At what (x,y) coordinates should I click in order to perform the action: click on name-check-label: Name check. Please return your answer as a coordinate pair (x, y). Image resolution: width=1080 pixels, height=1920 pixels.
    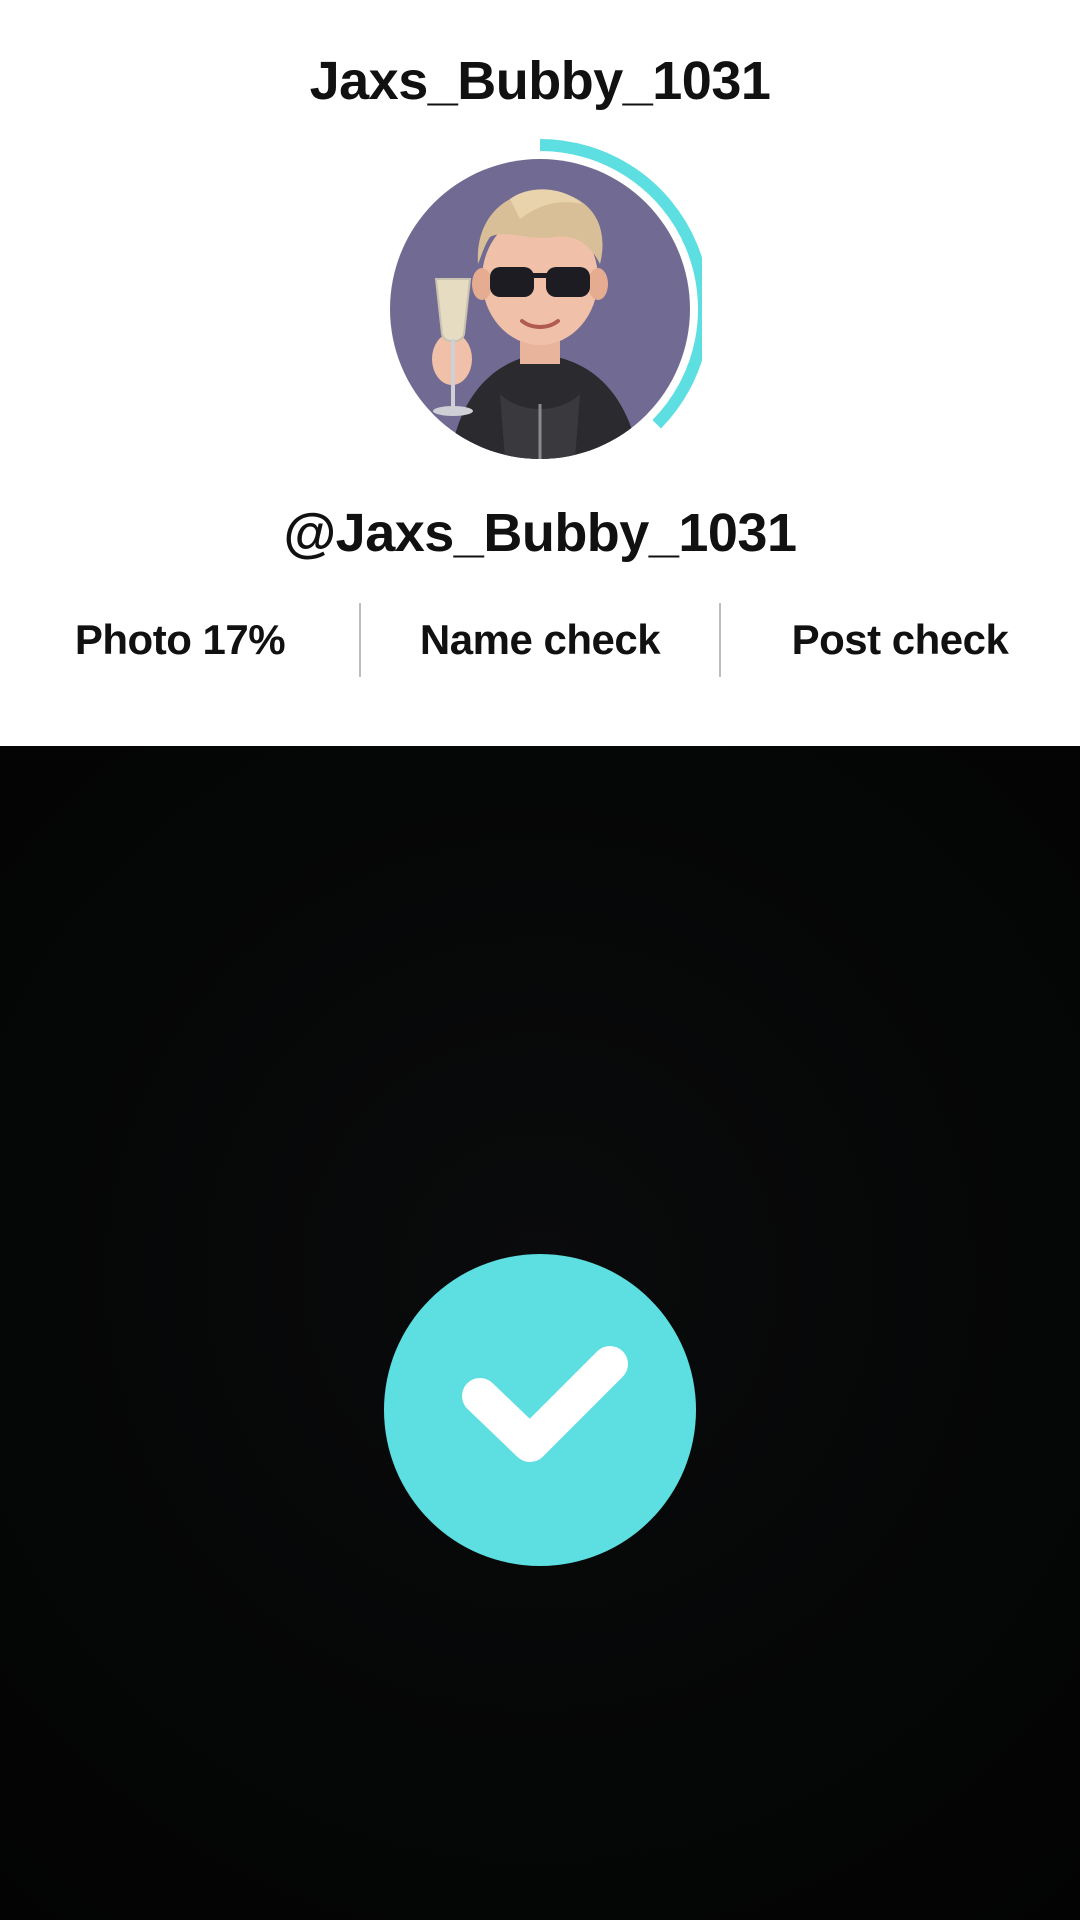
    Looking at the image, I should click on (540, 639).